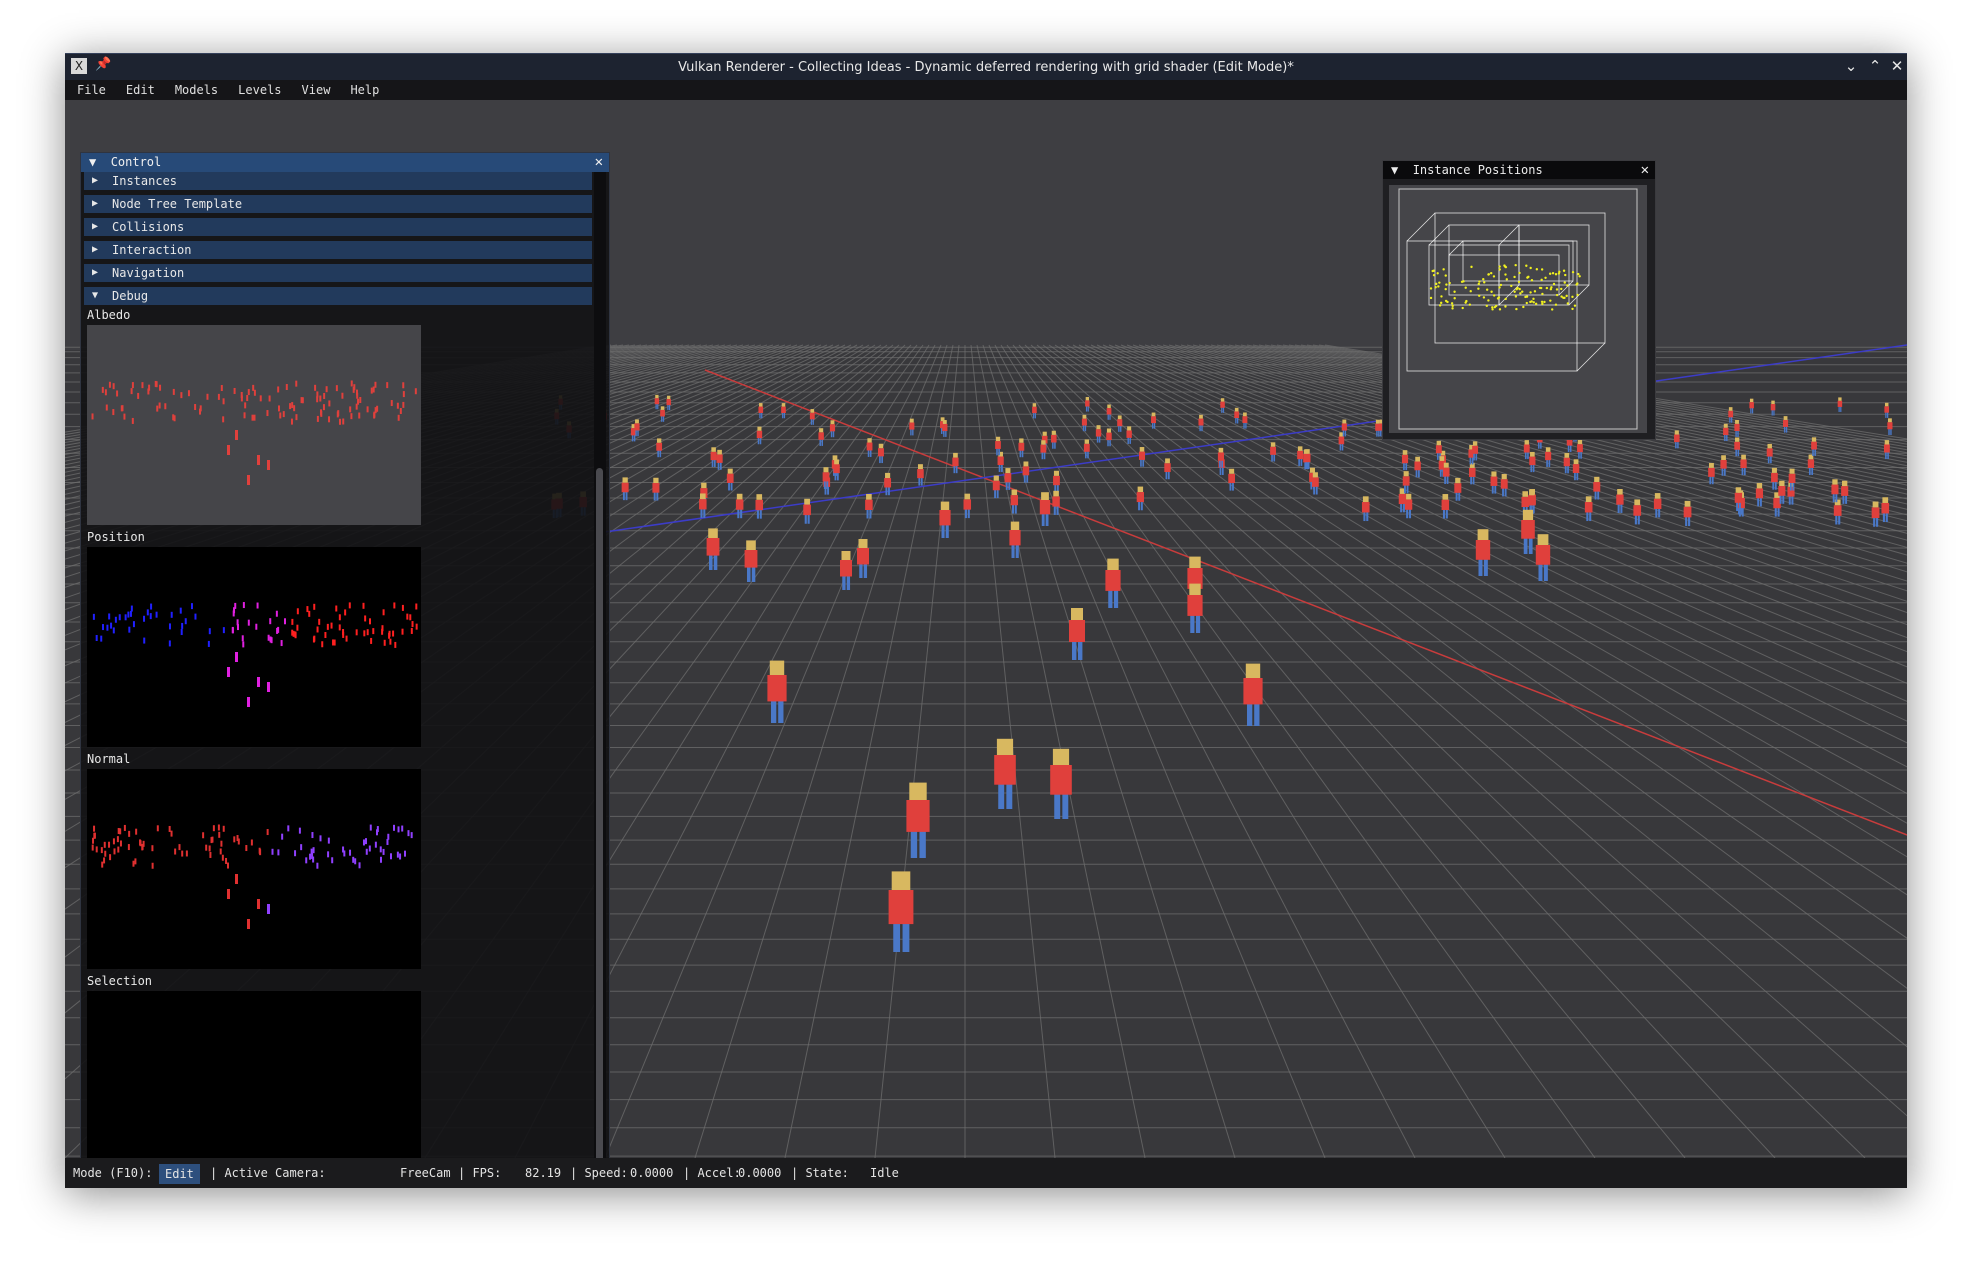 This screenshot has width=1968, height=1264. I want to click on close-window-button: ✕, so click(1897, 66).